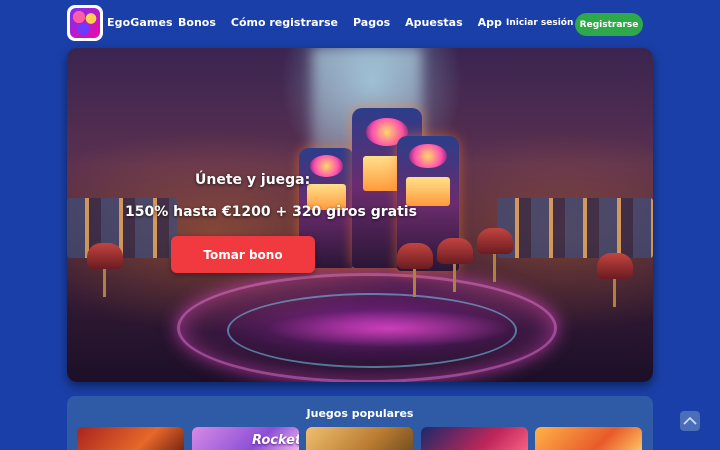  What do you see at coordinates (243, 254) in the screenshot?
I see `take-bonus-button: Tomar bono` at bounding box center [243, 254].